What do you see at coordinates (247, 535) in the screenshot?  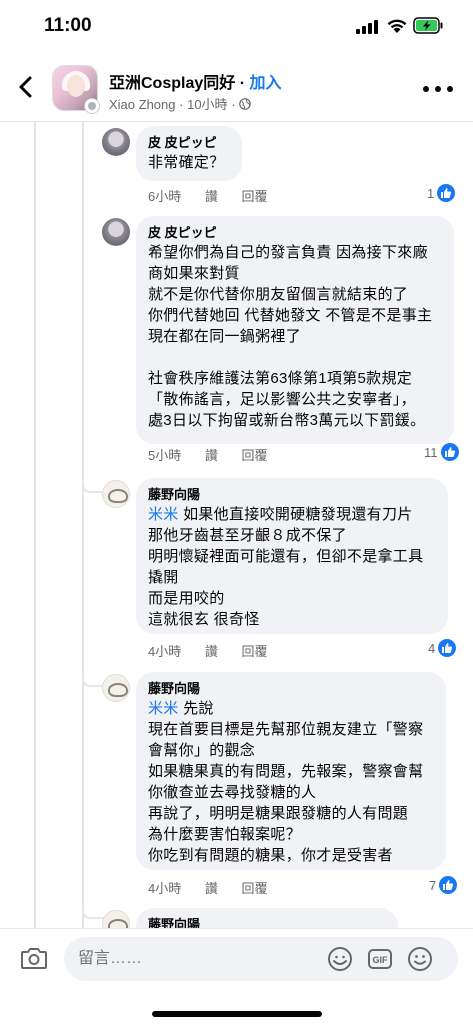 I see `comment-line: 那他牙齒甚至牙齦８成不保了` at bounding box center [247, 535].